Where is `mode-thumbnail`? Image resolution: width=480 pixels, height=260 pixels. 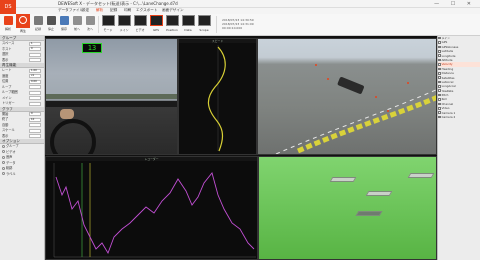
mode-thumbnail is located at coordinates (108, 20).